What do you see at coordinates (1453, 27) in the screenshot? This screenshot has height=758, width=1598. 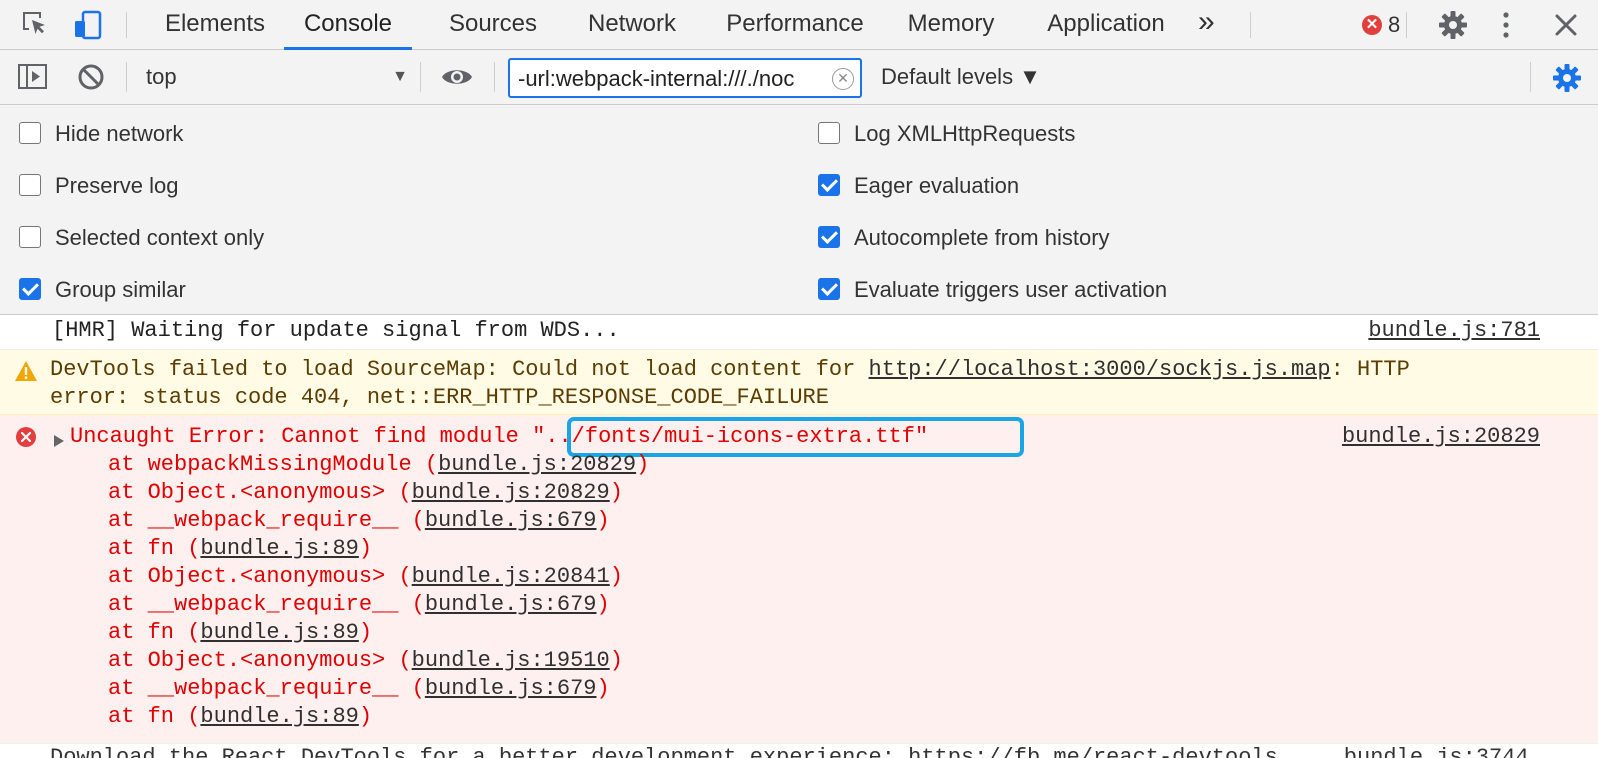 I see `settings-gear-icon` at bounding box center [1453, 27].